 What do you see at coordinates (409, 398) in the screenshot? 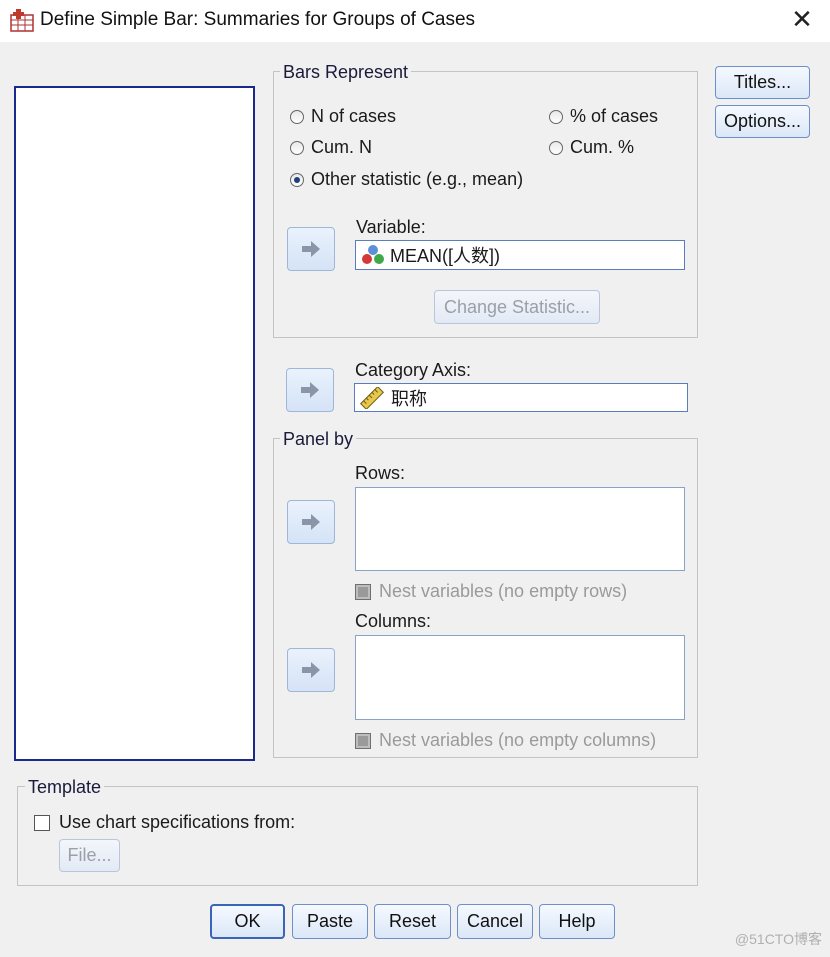
I see `category-axis-value: 职称` at bounding box center [409, 398].